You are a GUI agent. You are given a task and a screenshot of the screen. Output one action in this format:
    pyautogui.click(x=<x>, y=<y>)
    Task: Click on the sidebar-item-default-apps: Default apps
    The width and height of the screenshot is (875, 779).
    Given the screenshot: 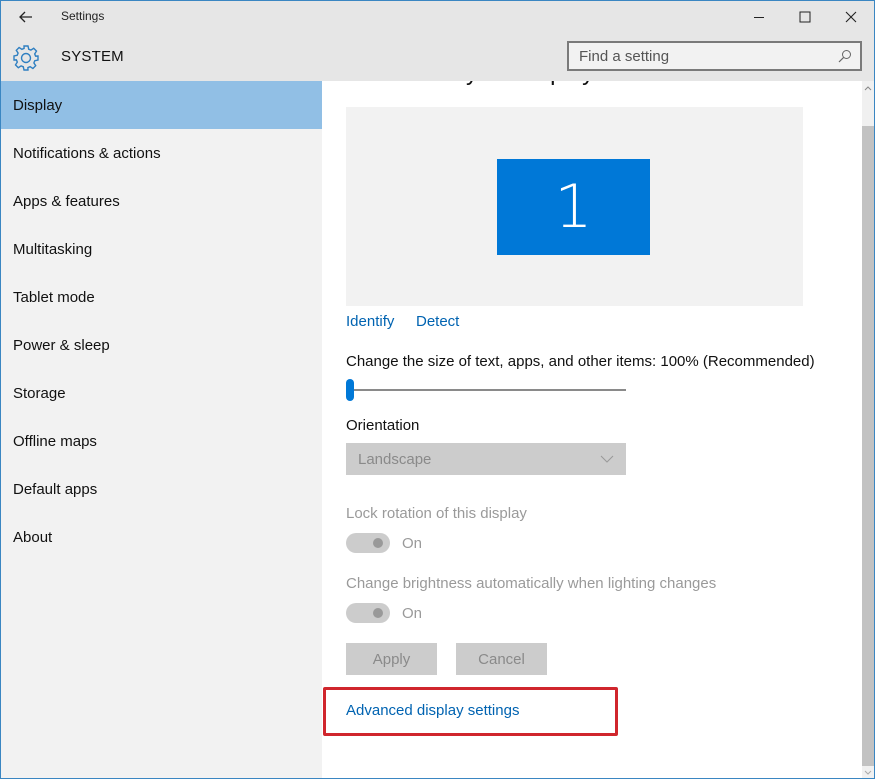 What is the action you would take?
    pyautogui.click(x=161, y=489)
    